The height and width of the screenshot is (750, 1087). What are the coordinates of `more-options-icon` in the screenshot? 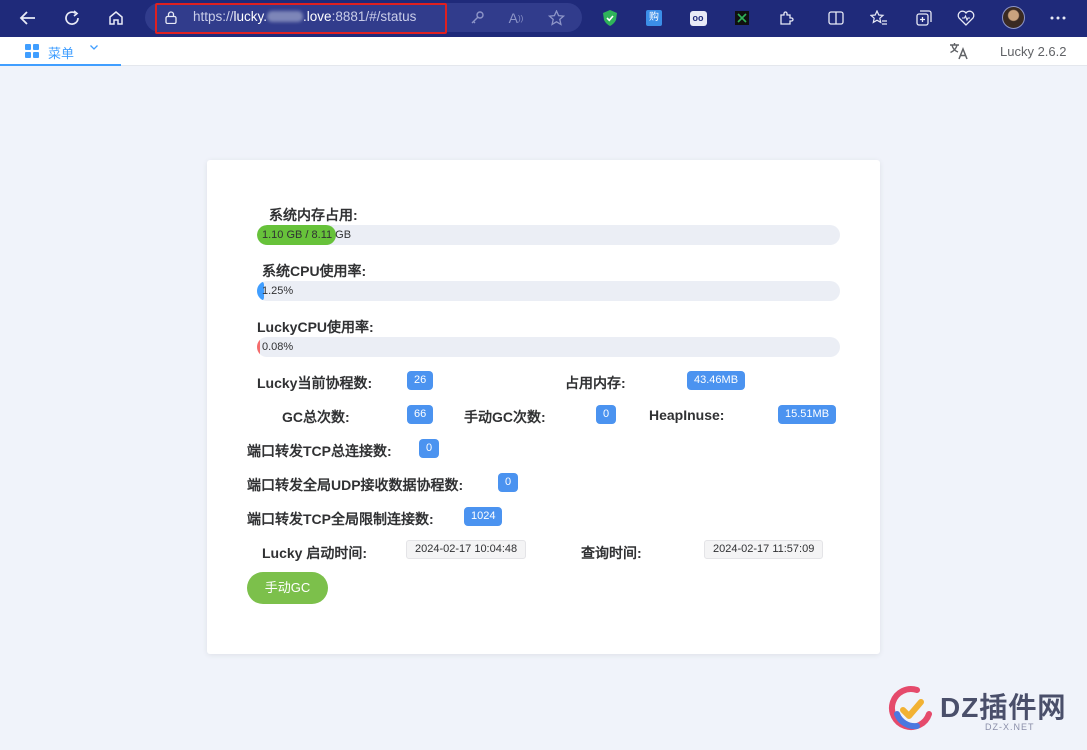 It's located at (1058, 18).